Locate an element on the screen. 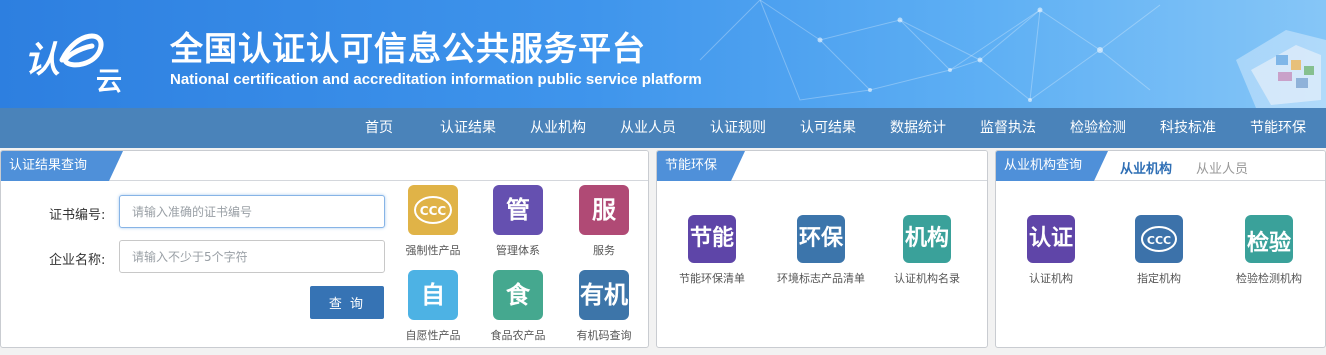 This screenshot has width=1326, height=355. food-icon: 食 is located at coordinates (518, 295).